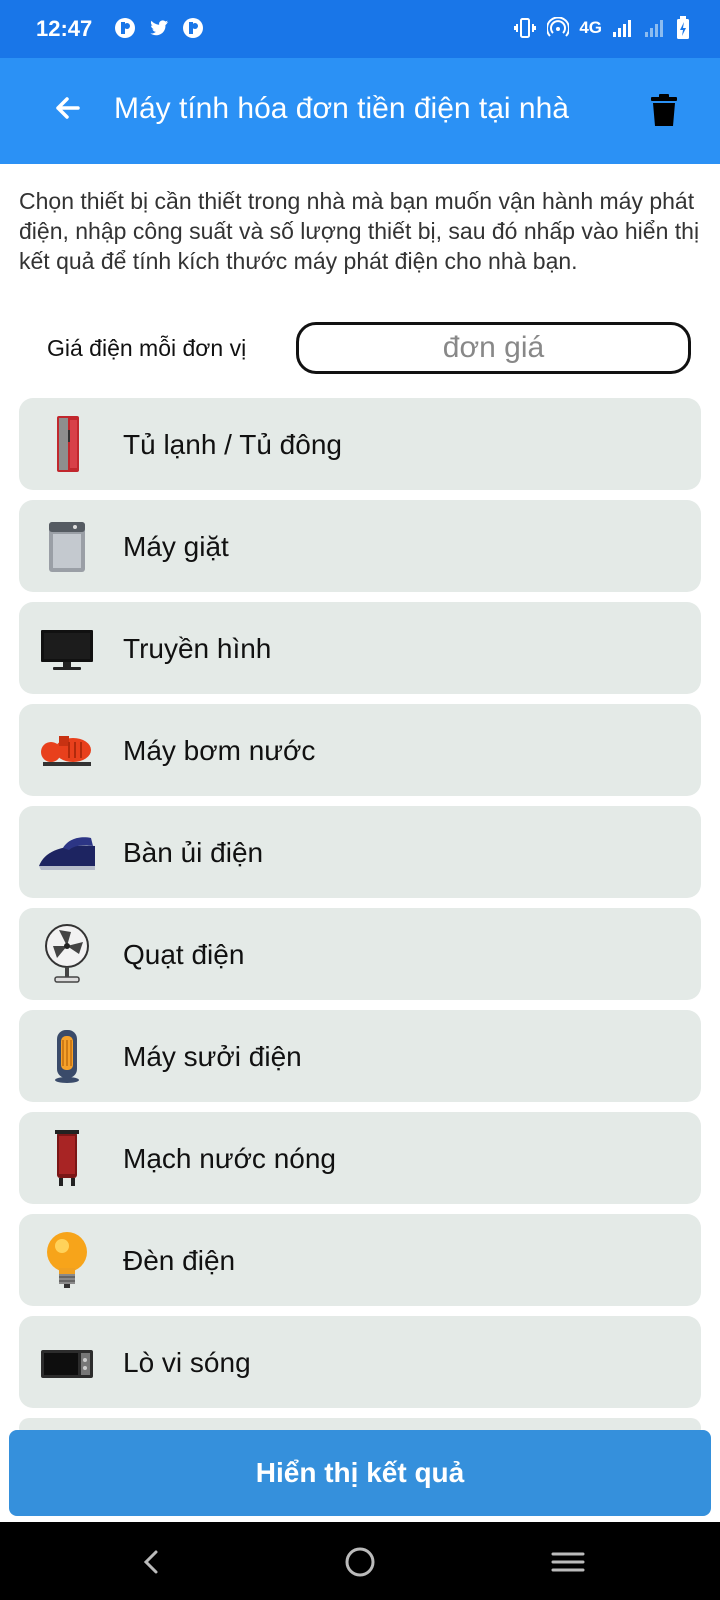  What do you see at coordinates (360, 444) in the screenshot?
I see `appliance-item-fridge: Tủ lạnh / Tủ đông` at bounding box center [360, 444].